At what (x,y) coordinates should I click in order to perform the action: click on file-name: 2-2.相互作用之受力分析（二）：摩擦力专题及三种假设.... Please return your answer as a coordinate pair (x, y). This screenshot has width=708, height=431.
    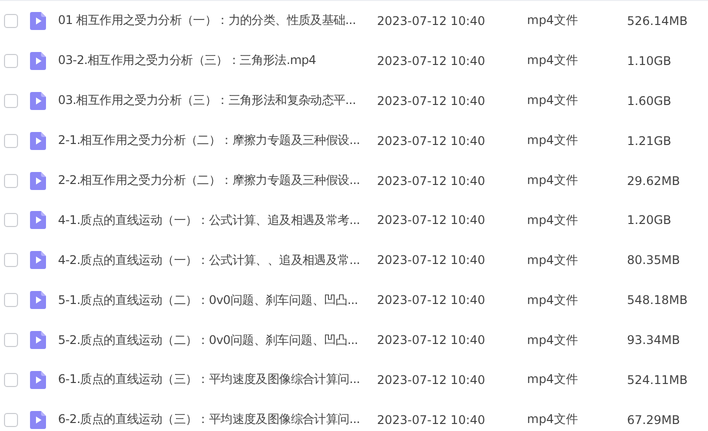
    Looking at the image, I should click on (217, 180).